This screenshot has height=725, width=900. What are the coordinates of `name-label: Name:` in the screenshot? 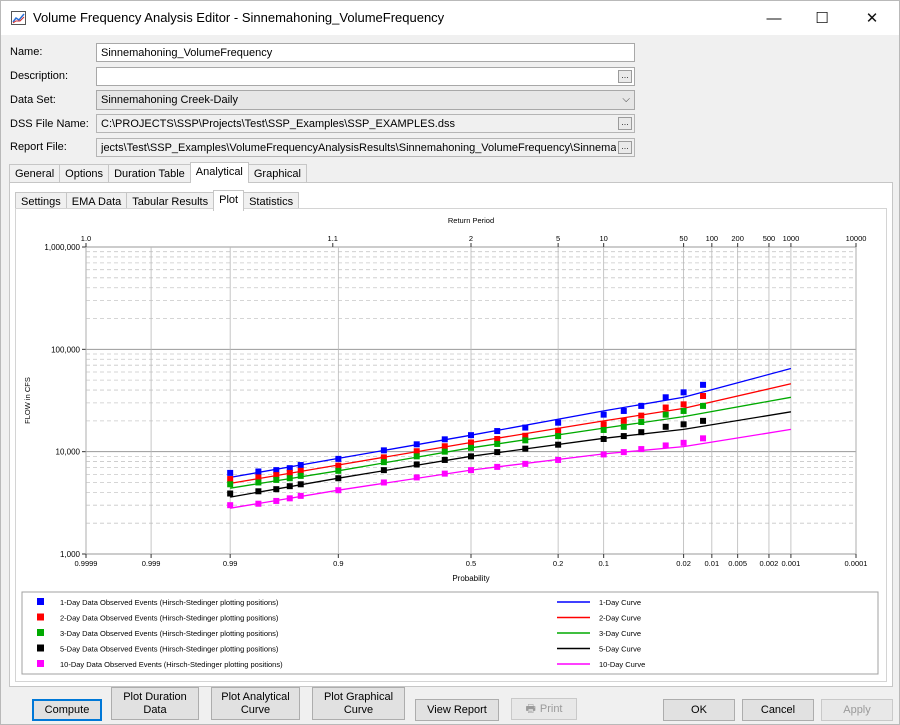 It's located at (26, 52).